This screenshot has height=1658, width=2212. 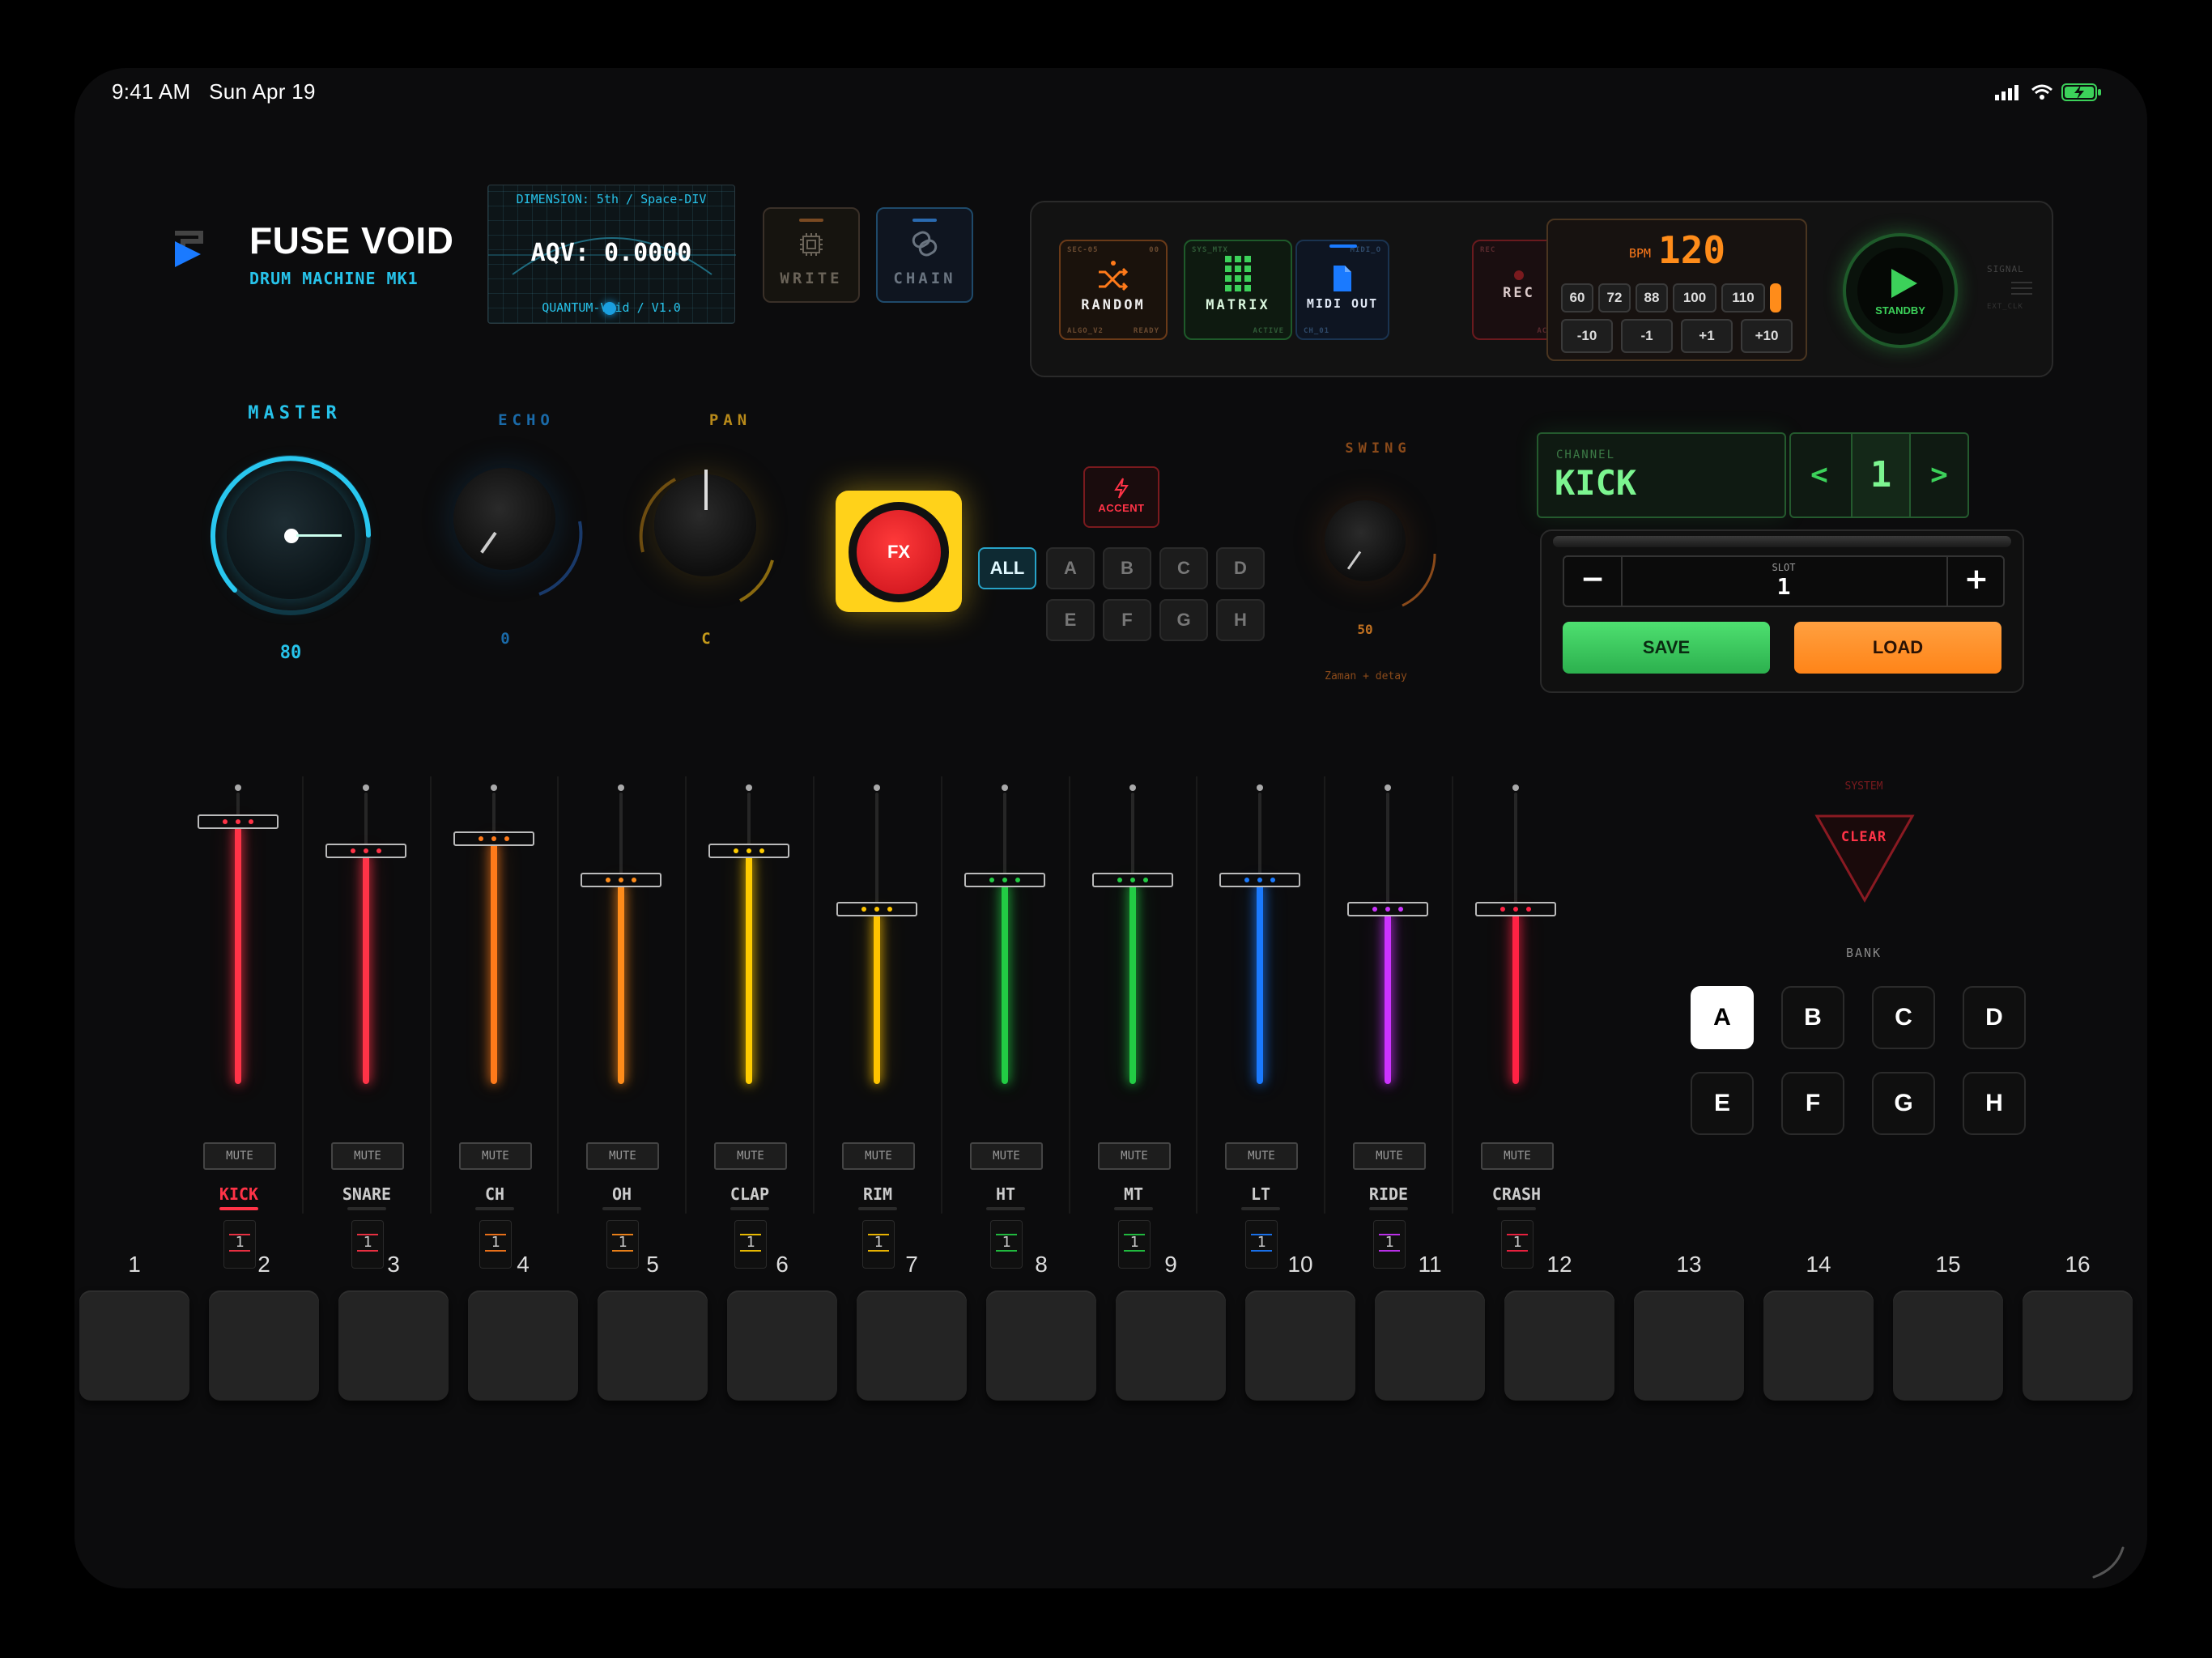 I want to click on bank-d-button: D, so click(x=1995, y=1017).